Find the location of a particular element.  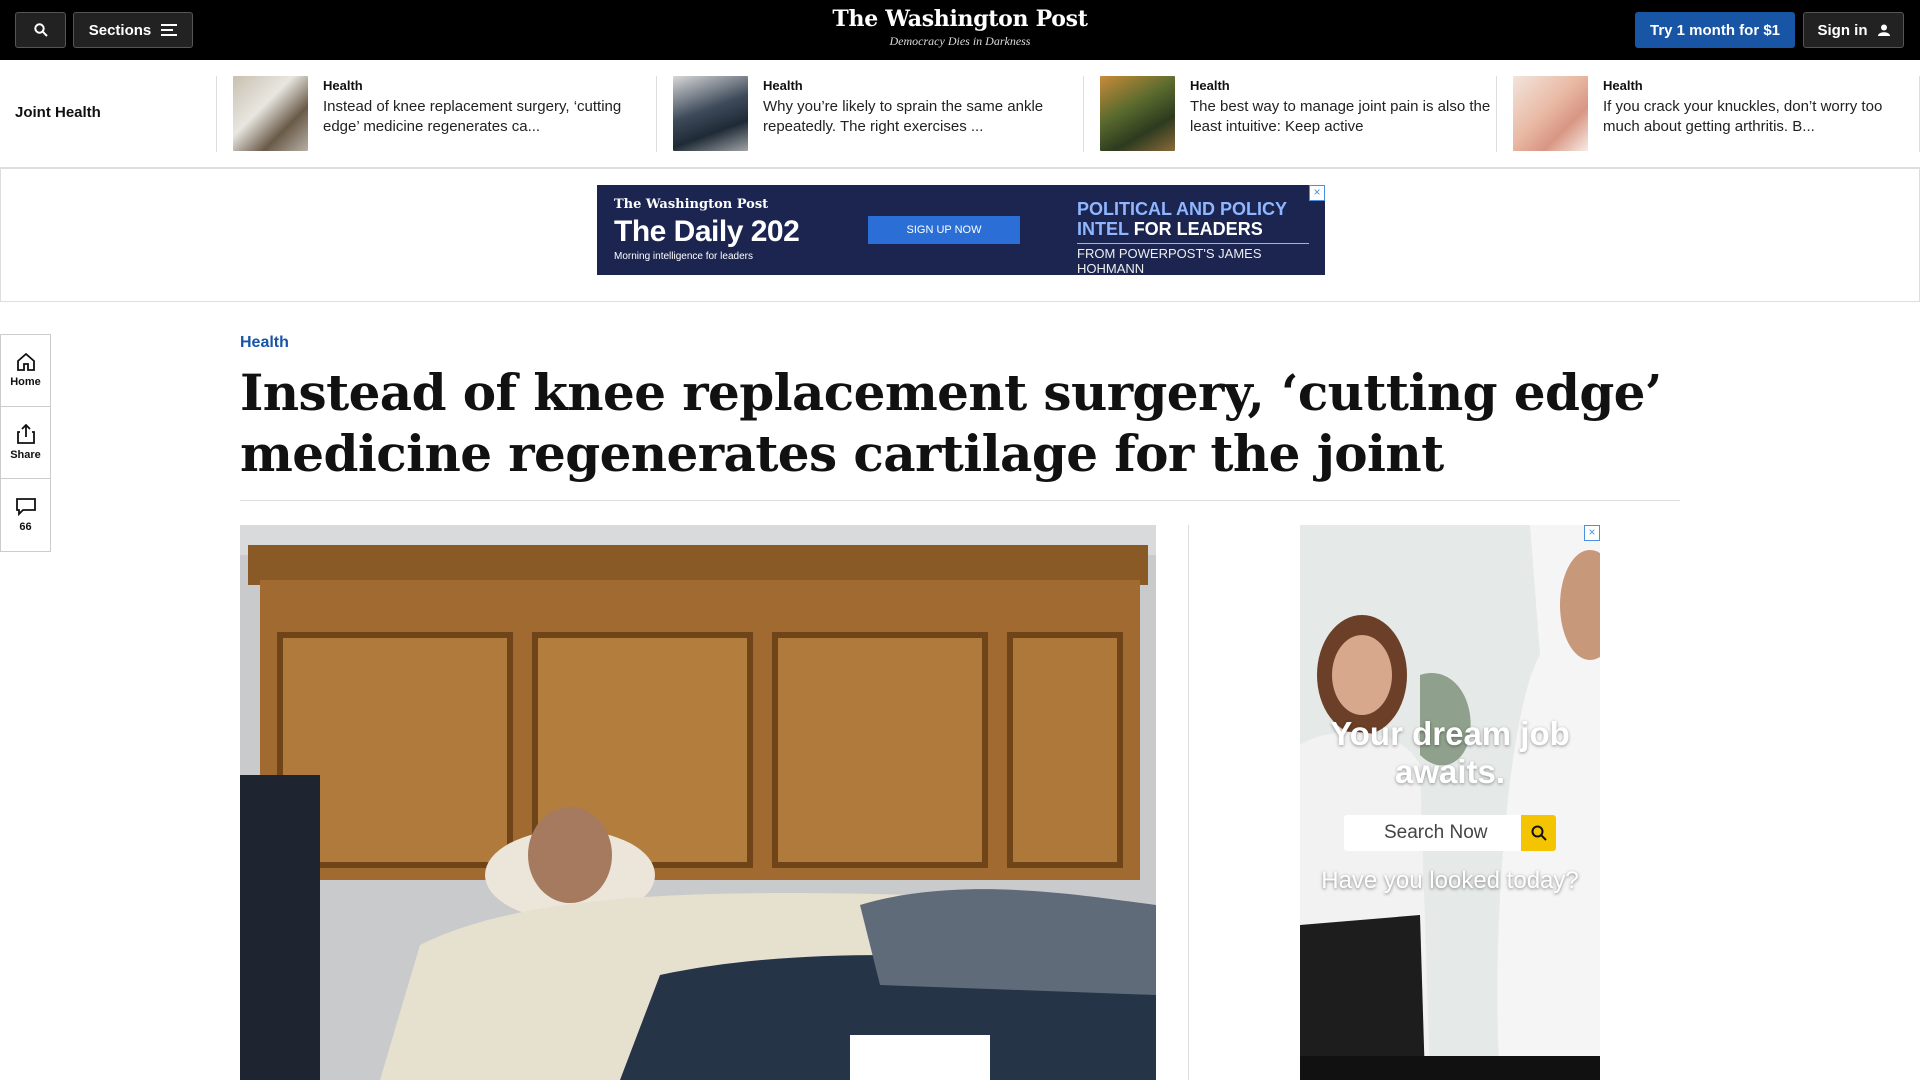

share-icon is located at coordinates (25, 434).